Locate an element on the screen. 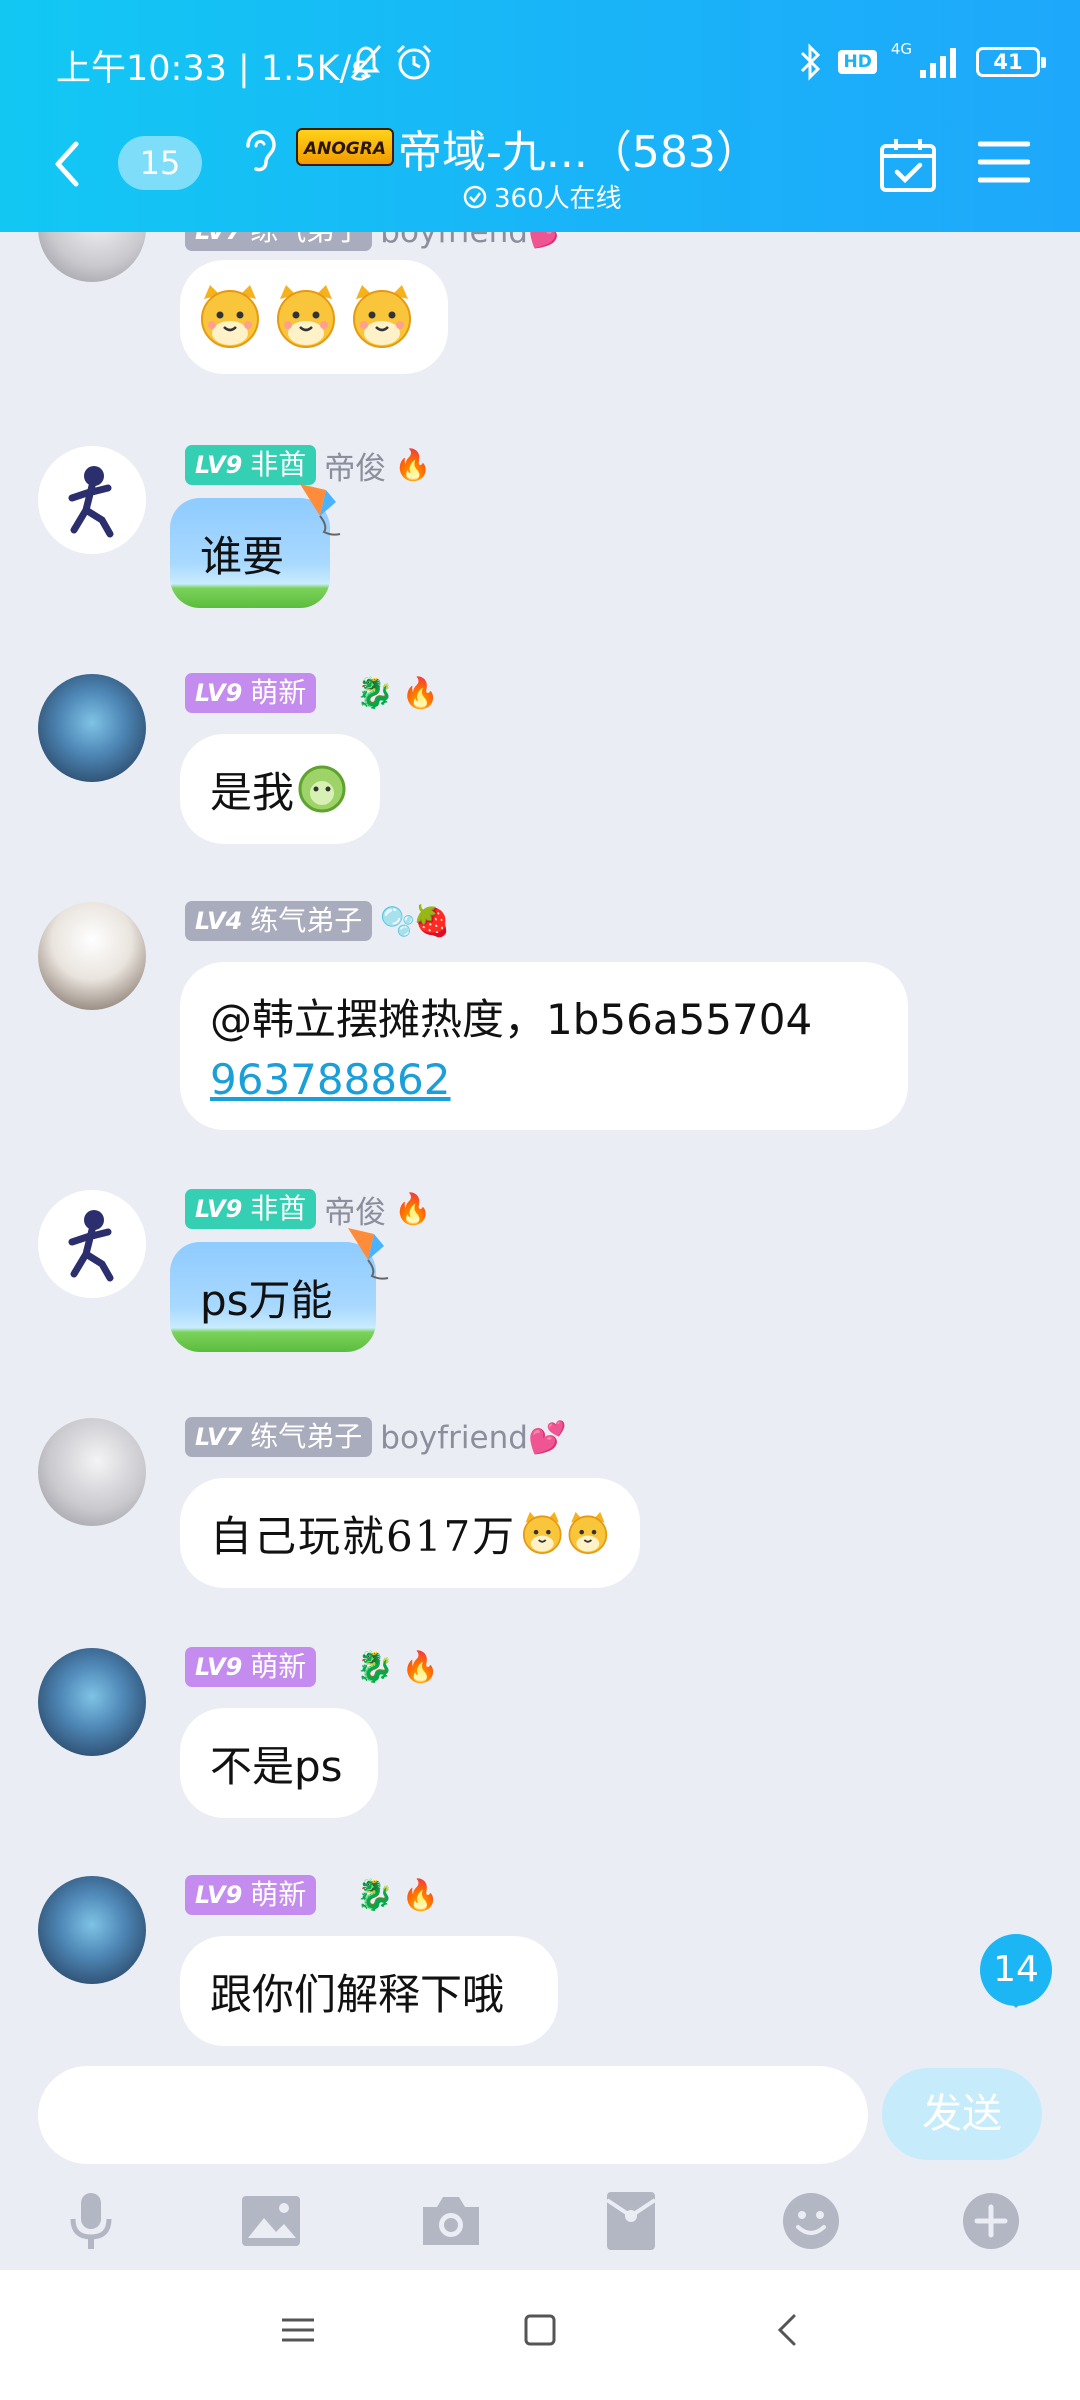  message-bubble: @韩立摆摊热度，1b56a55704 963788862 is located at coordinates (544, 1046).